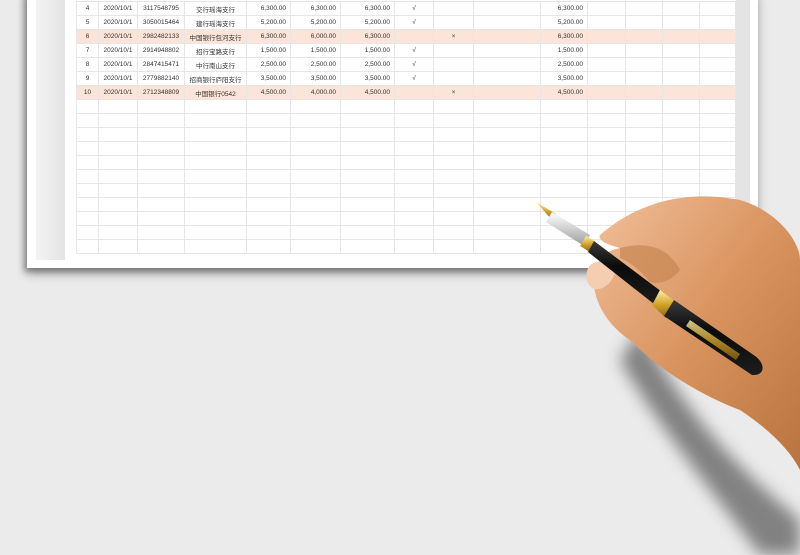 This screenshot has width=800, height=555. I want to click on cell-account: 2779882140, so click(161, 78).